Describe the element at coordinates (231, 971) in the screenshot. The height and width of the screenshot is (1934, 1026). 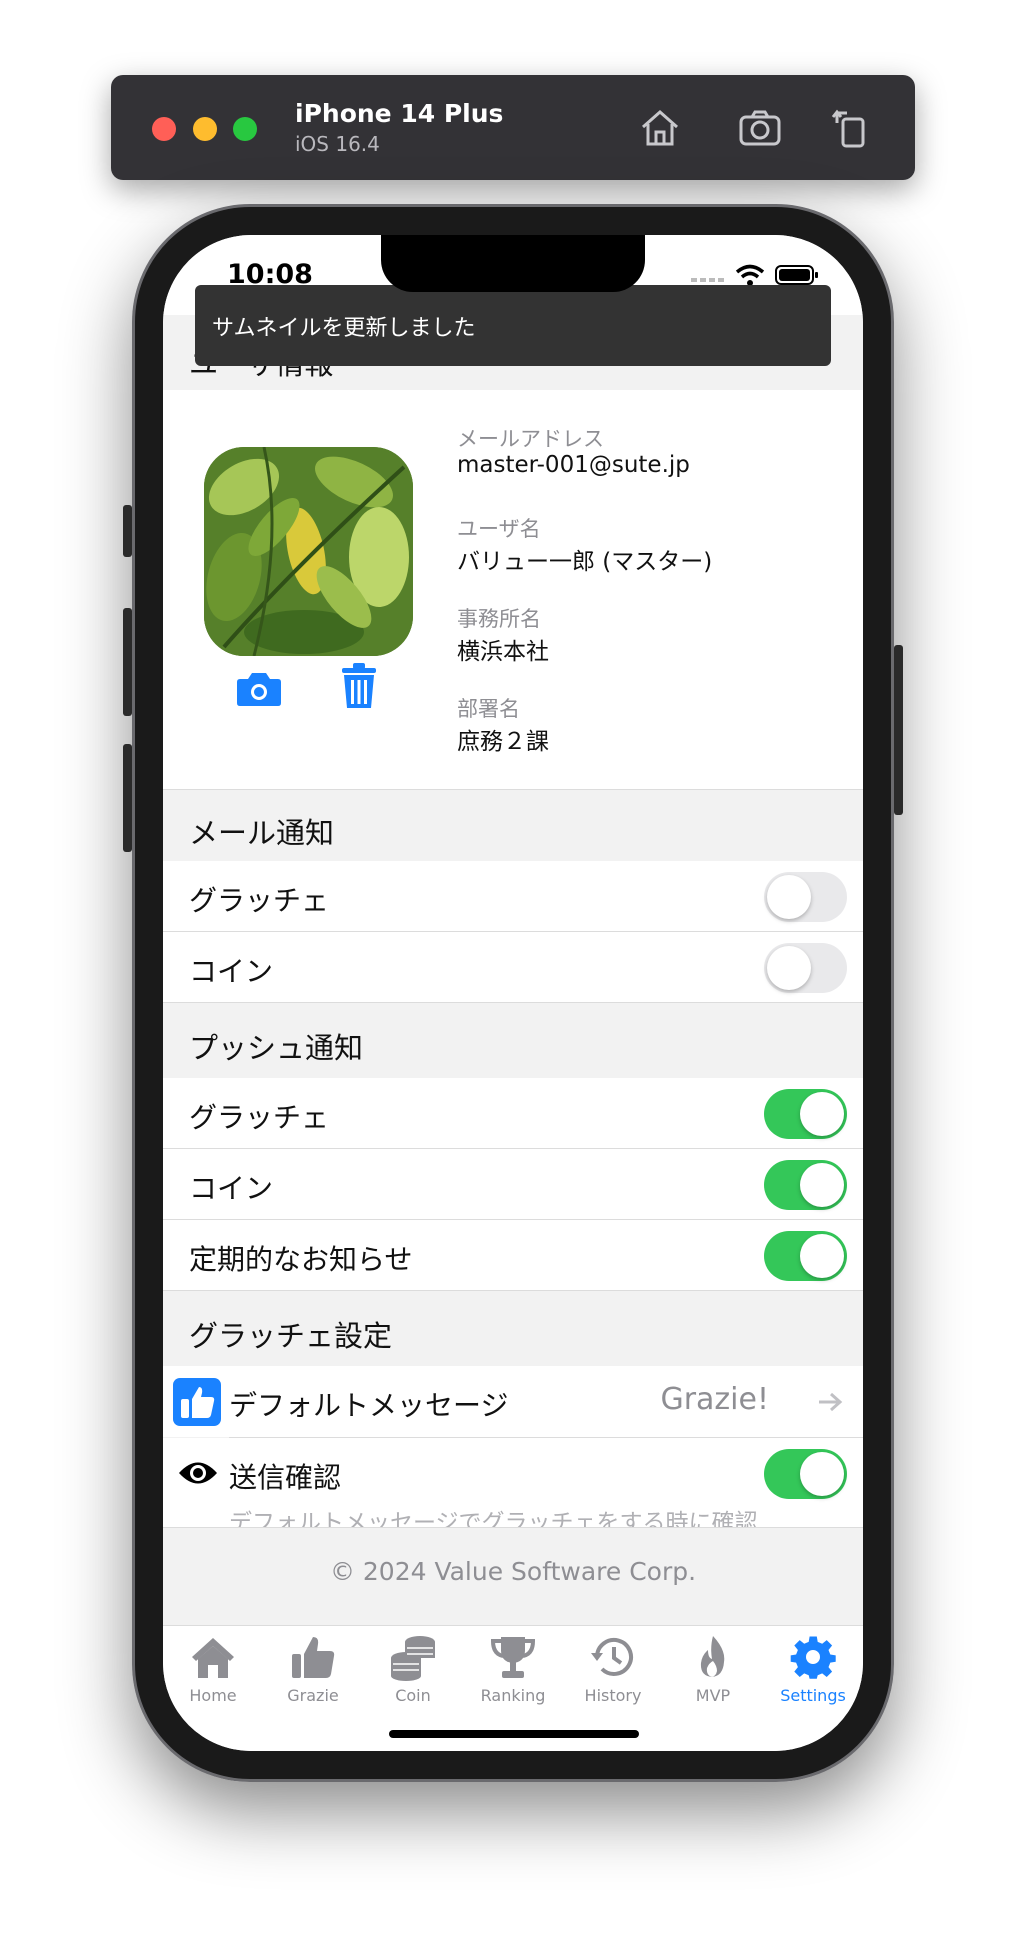
I see `mail-coin-label: コイン` at that location.